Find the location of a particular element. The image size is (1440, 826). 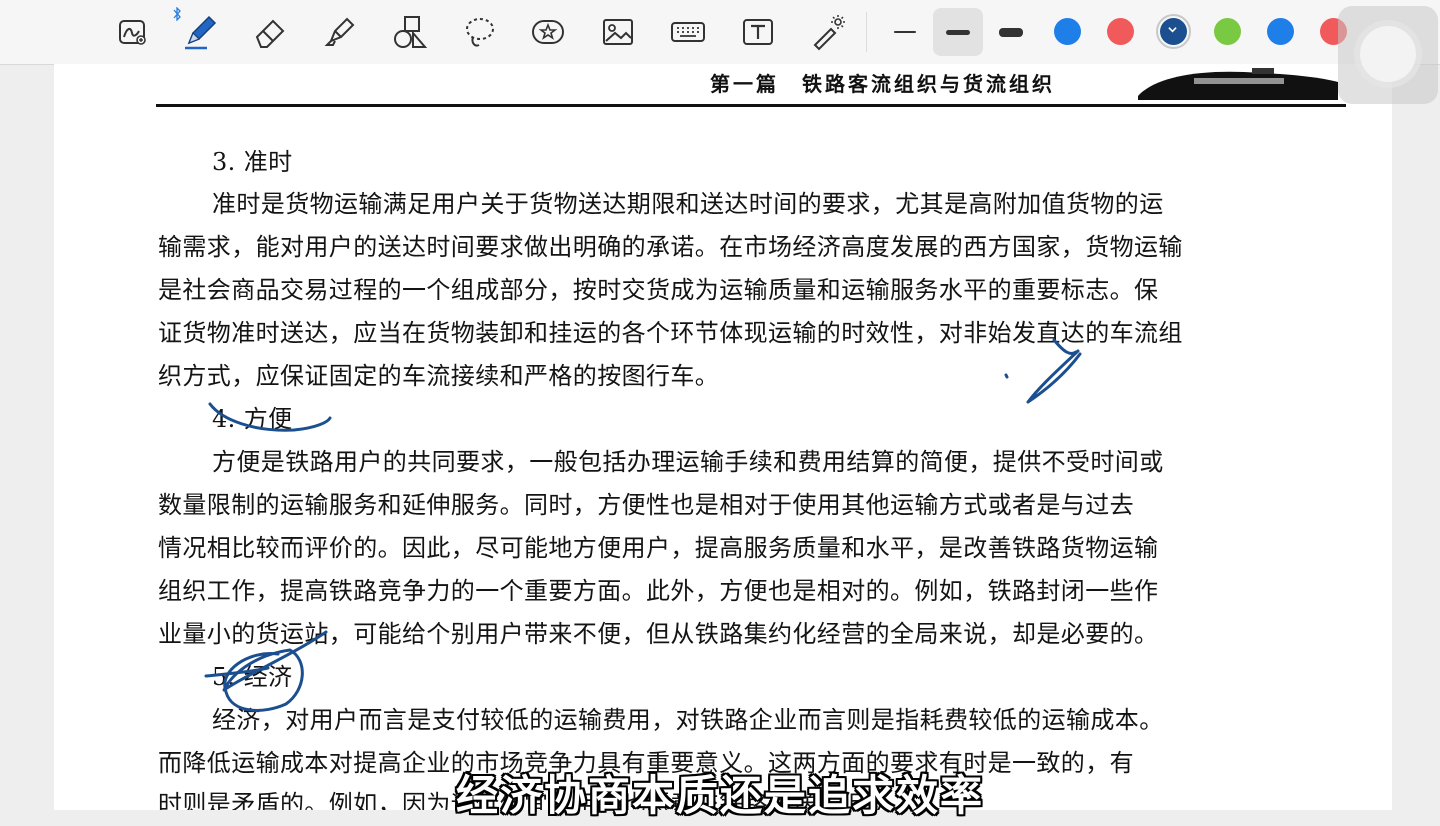

color-navy-button is located at coordinates (1173, 31).